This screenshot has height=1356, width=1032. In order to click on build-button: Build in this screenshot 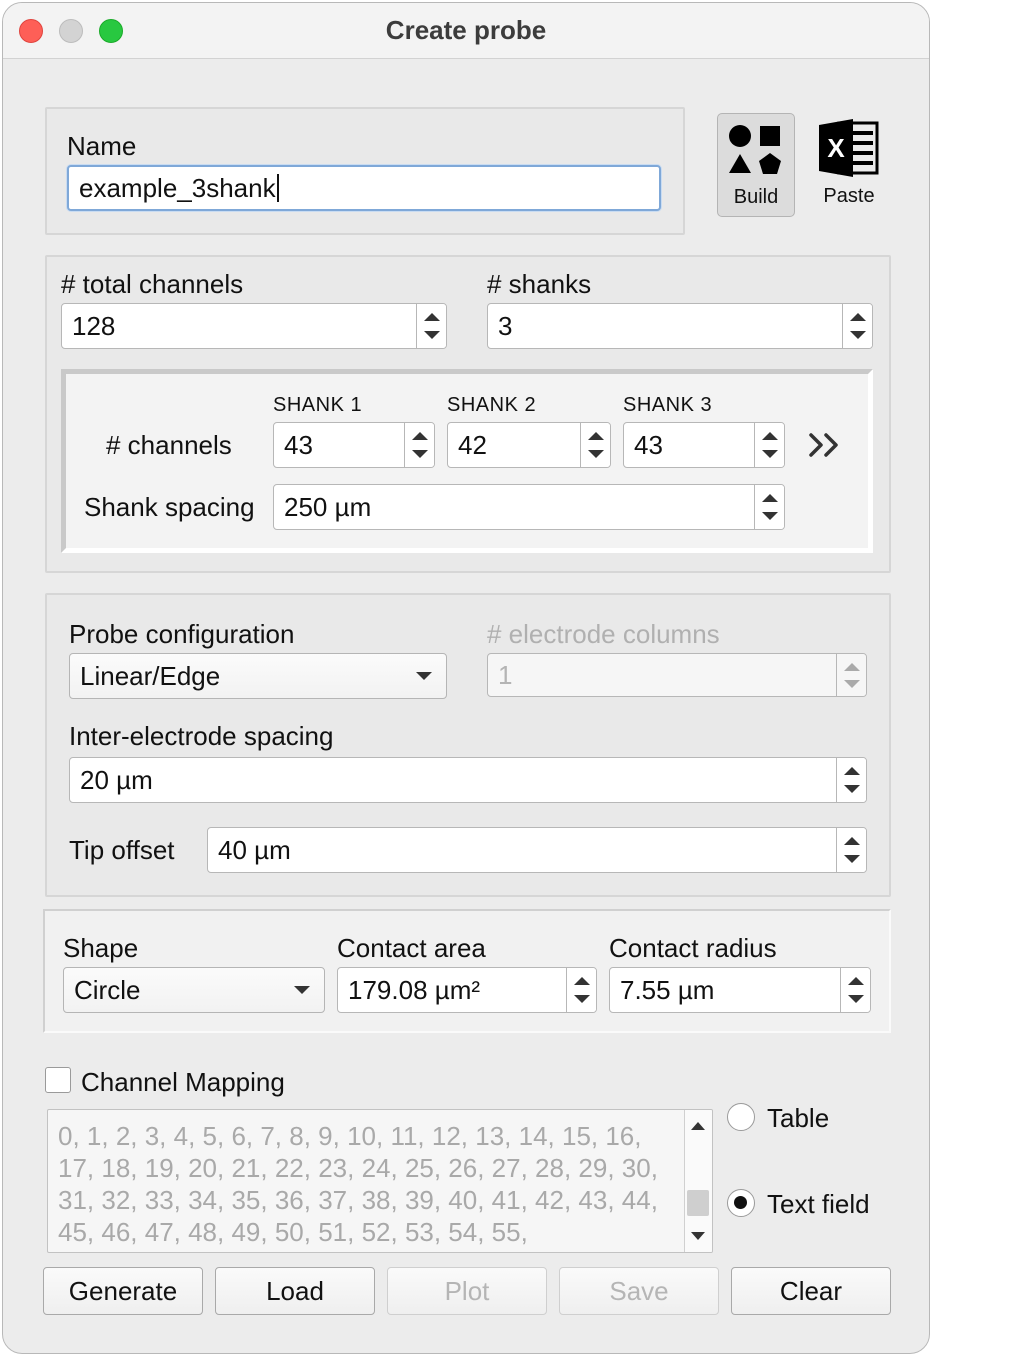, I will do `click(756, 165)`.